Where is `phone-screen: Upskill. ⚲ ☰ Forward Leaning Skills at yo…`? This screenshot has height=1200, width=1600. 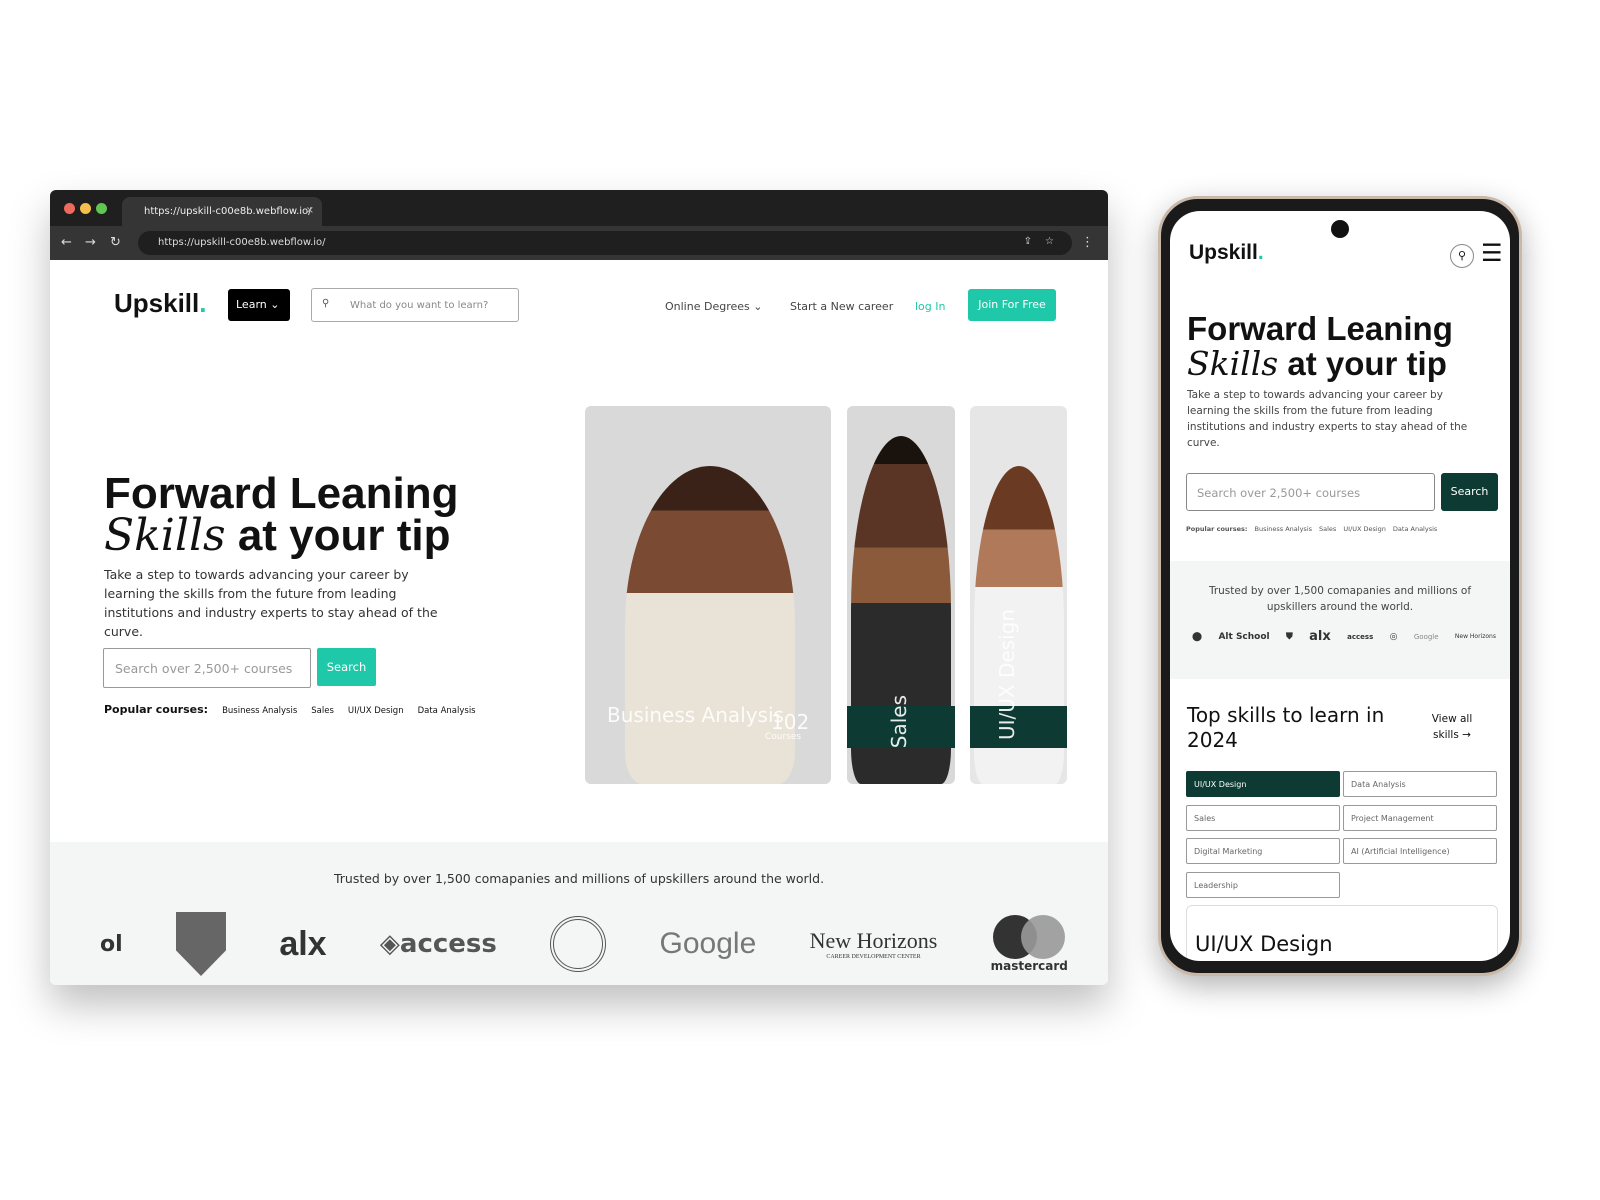 phone-screen: Upskill. ⚲ ☰ Forward Leaning Skills at yo… is located at coordinates (1340, 586).